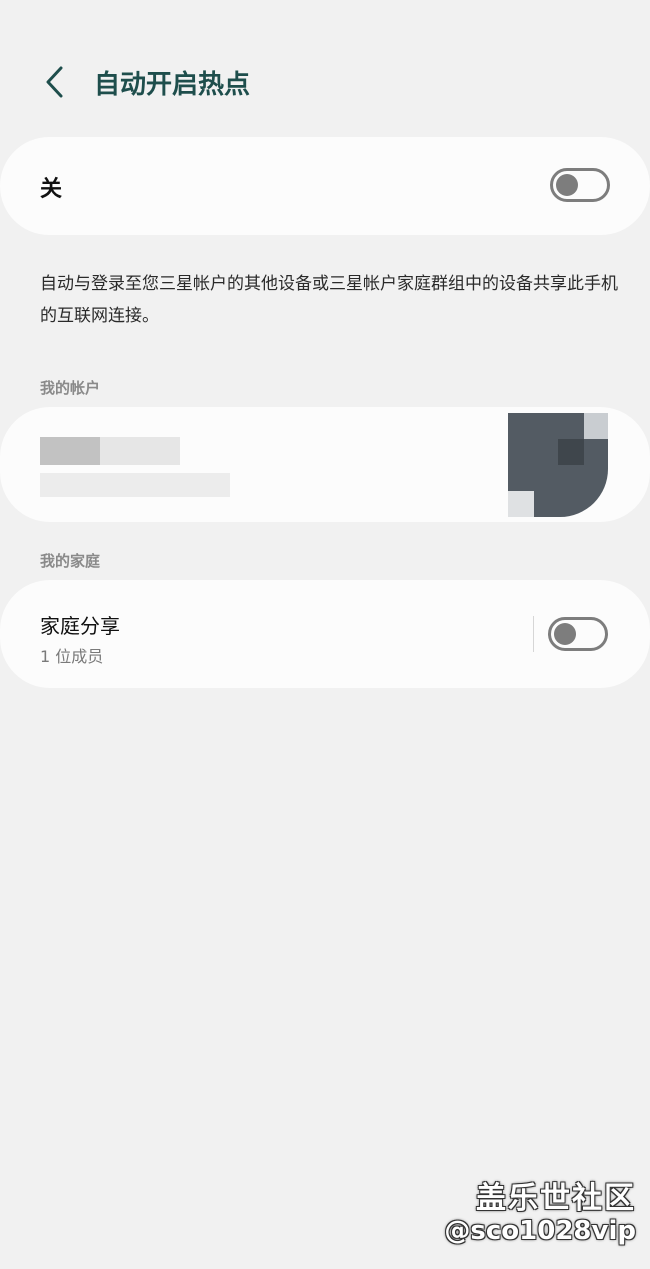 This screenshot has width=650, height=1269. What do you see at coordinates (70, 388) in the screenshot?
I see `my-account-section-label: 我的帐户` at bounding box center [70, 388].